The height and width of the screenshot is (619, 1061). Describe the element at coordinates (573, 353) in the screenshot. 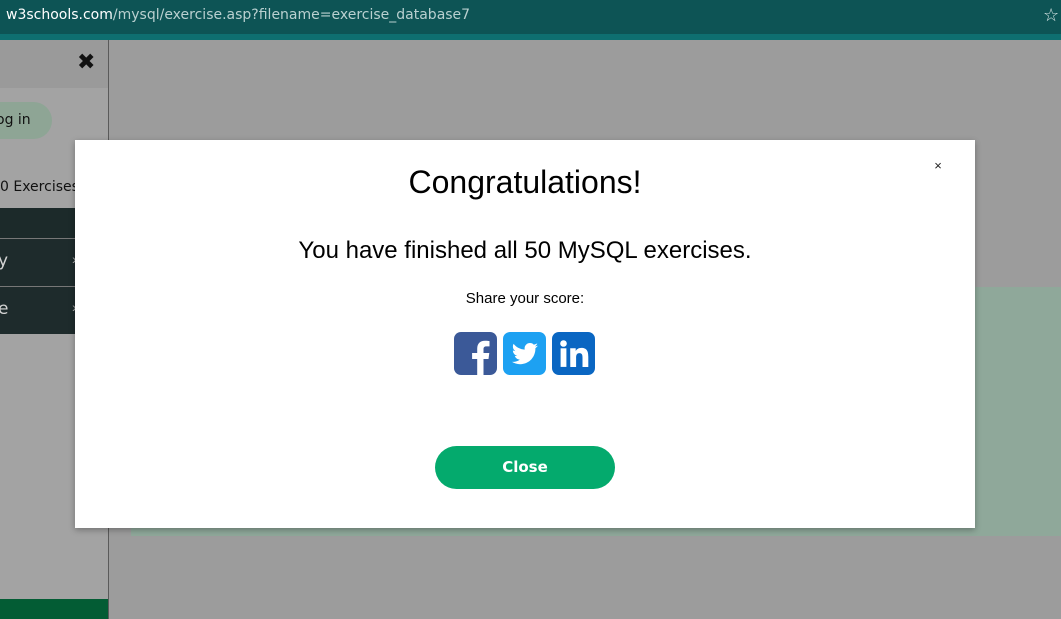

I see `linkedin-icon` at that location.